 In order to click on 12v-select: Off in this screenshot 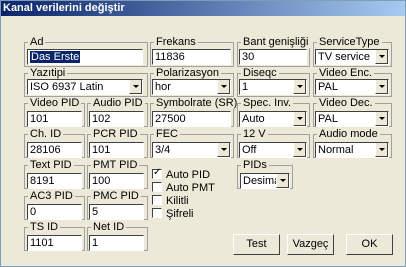, I will do `click(273, 150)`.